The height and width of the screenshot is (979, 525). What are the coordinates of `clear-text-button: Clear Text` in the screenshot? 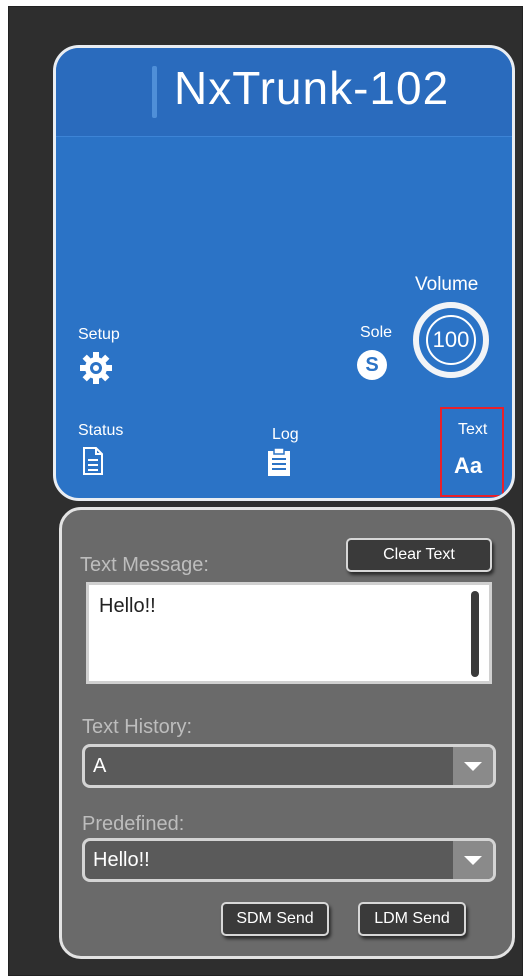 It's located at (419, 555).